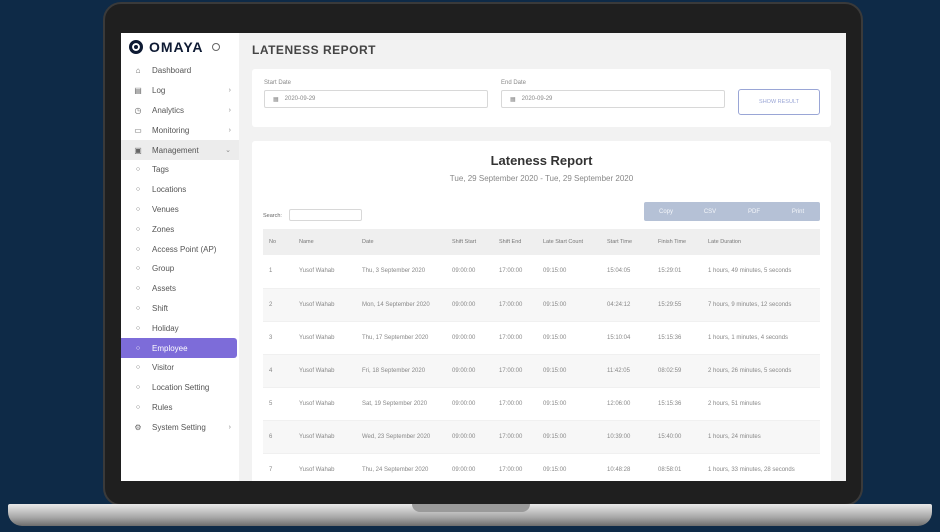 This screenshot has height=532, width=940. I want to click on pdf-button: PDF, so click(754, 211).